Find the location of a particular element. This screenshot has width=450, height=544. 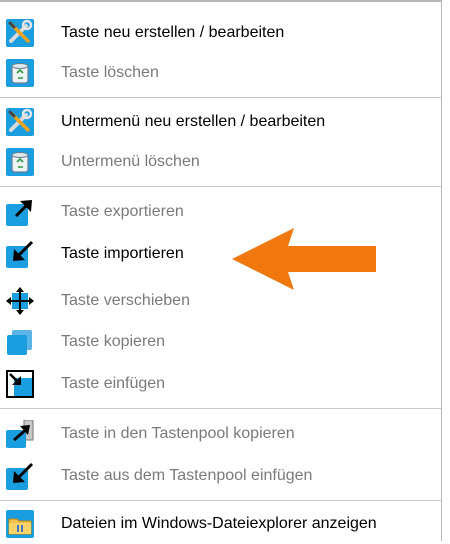

copy-icon is located at coordinates (20, 342).